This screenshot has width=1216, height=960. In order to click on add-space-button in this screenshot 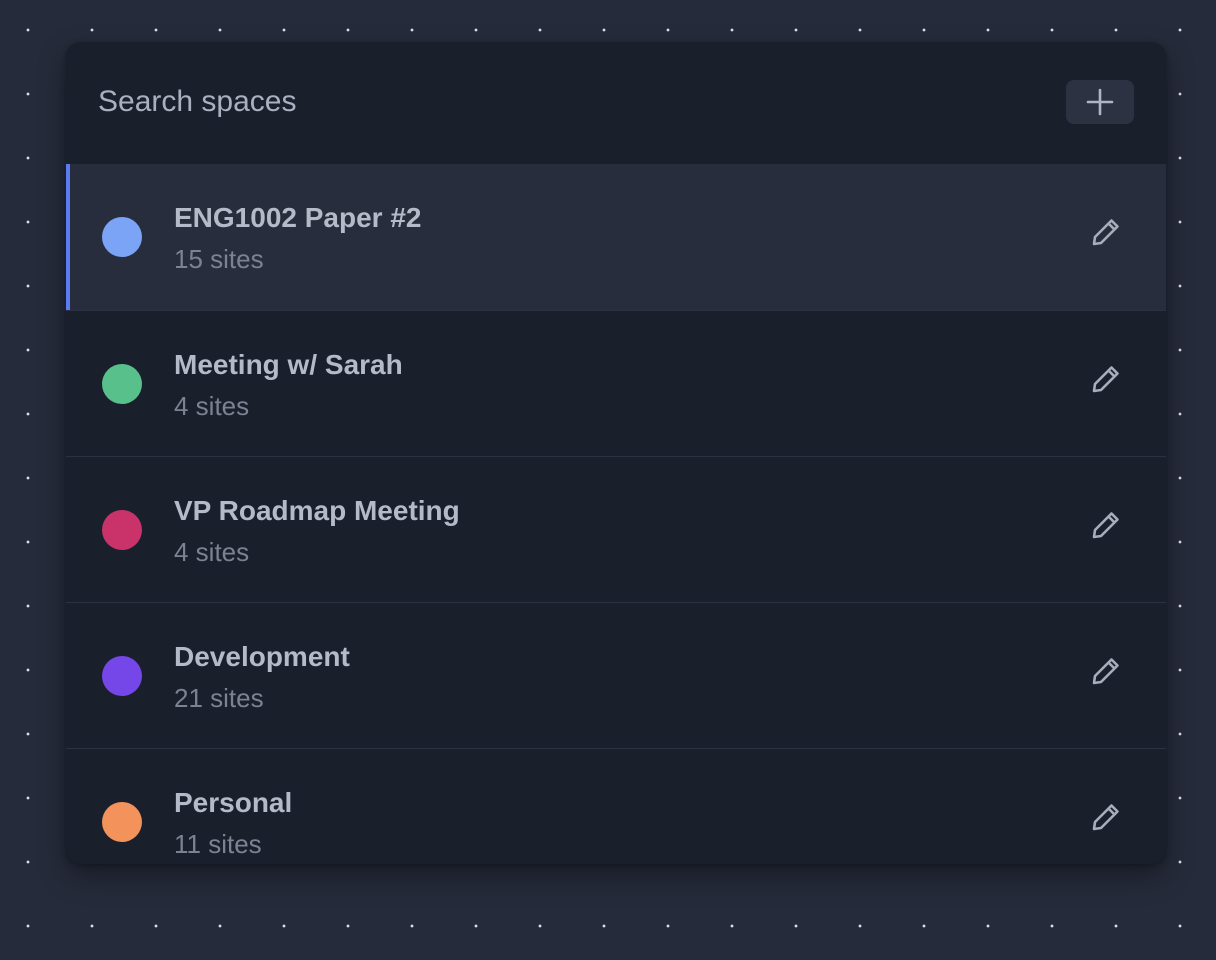, I will do `click(1100, 102)`.